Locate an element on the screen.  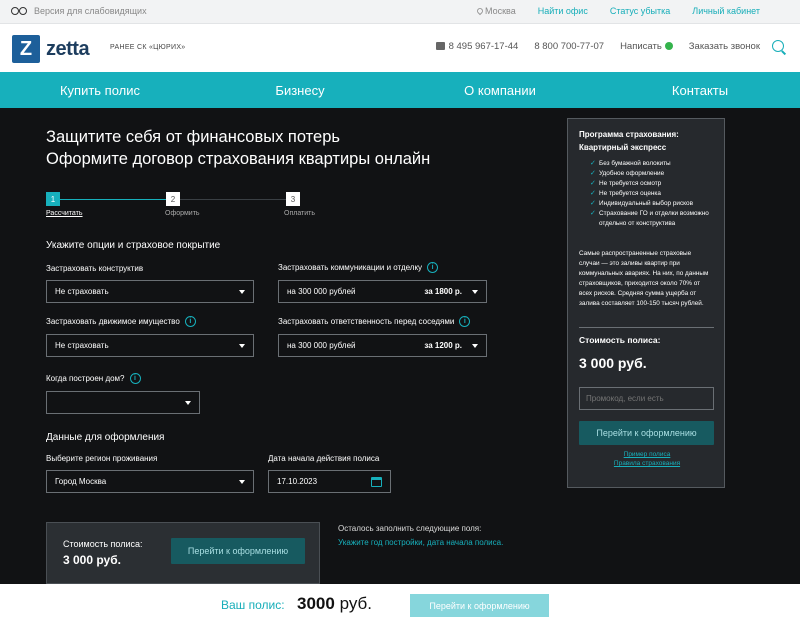
footer-policy-label: Ваш полис: is located at coordinates (253, 605).